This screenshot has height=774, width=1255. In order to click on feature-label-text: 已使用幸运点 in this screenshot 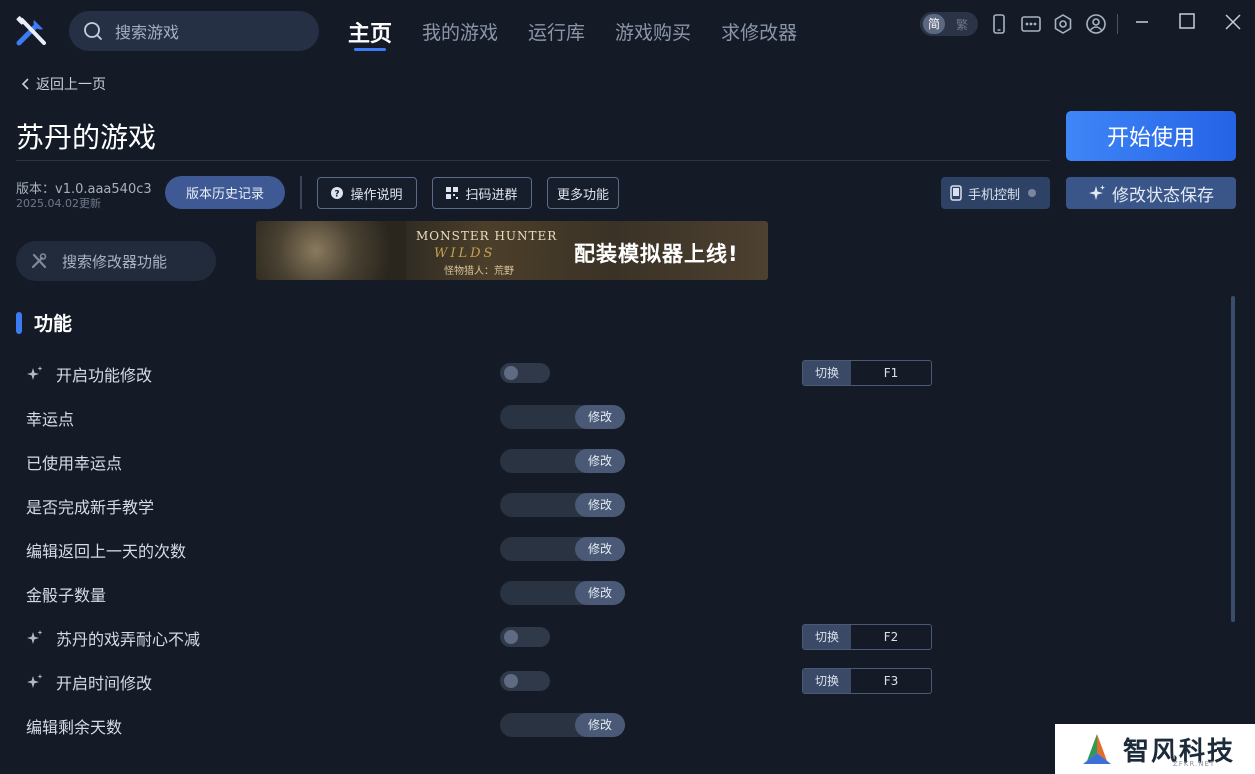, I will do `click(74, 463)`.